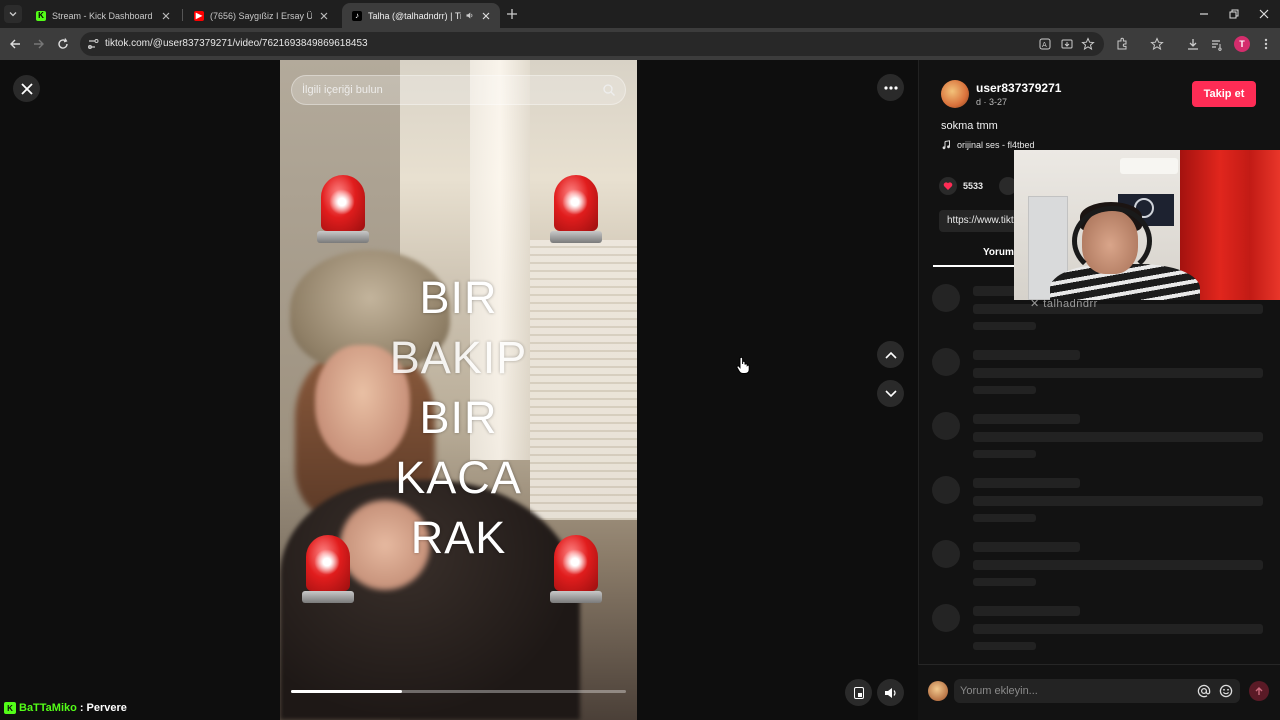  I want to click on stream-chat-message: K BaTTaMiko : Pervere, so click(65, 708).